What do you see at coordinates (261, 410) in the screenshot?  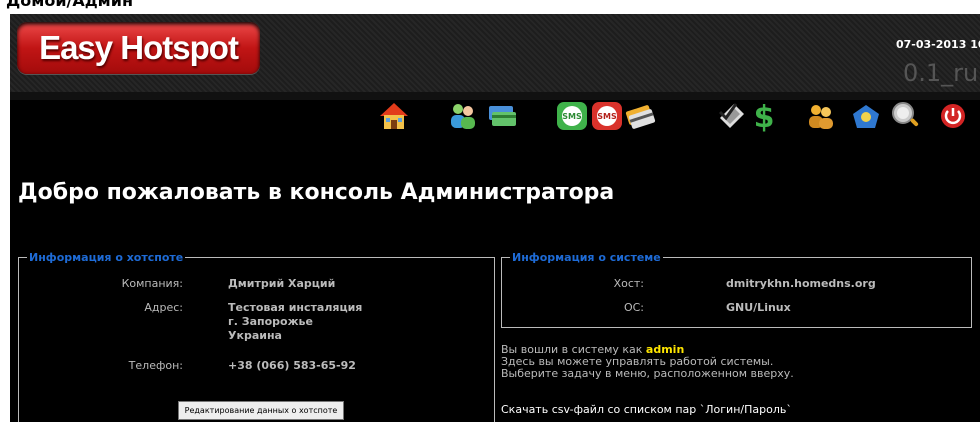 I see `edit-hotspot-button: Редактирование данных о хотспоте` at bounding box center [261, 410].